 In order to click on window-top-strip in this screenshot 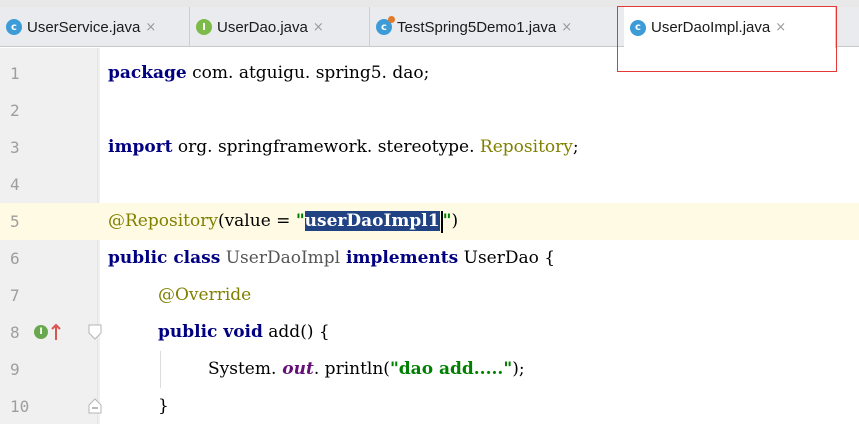, I will do `click(429, 3)`.